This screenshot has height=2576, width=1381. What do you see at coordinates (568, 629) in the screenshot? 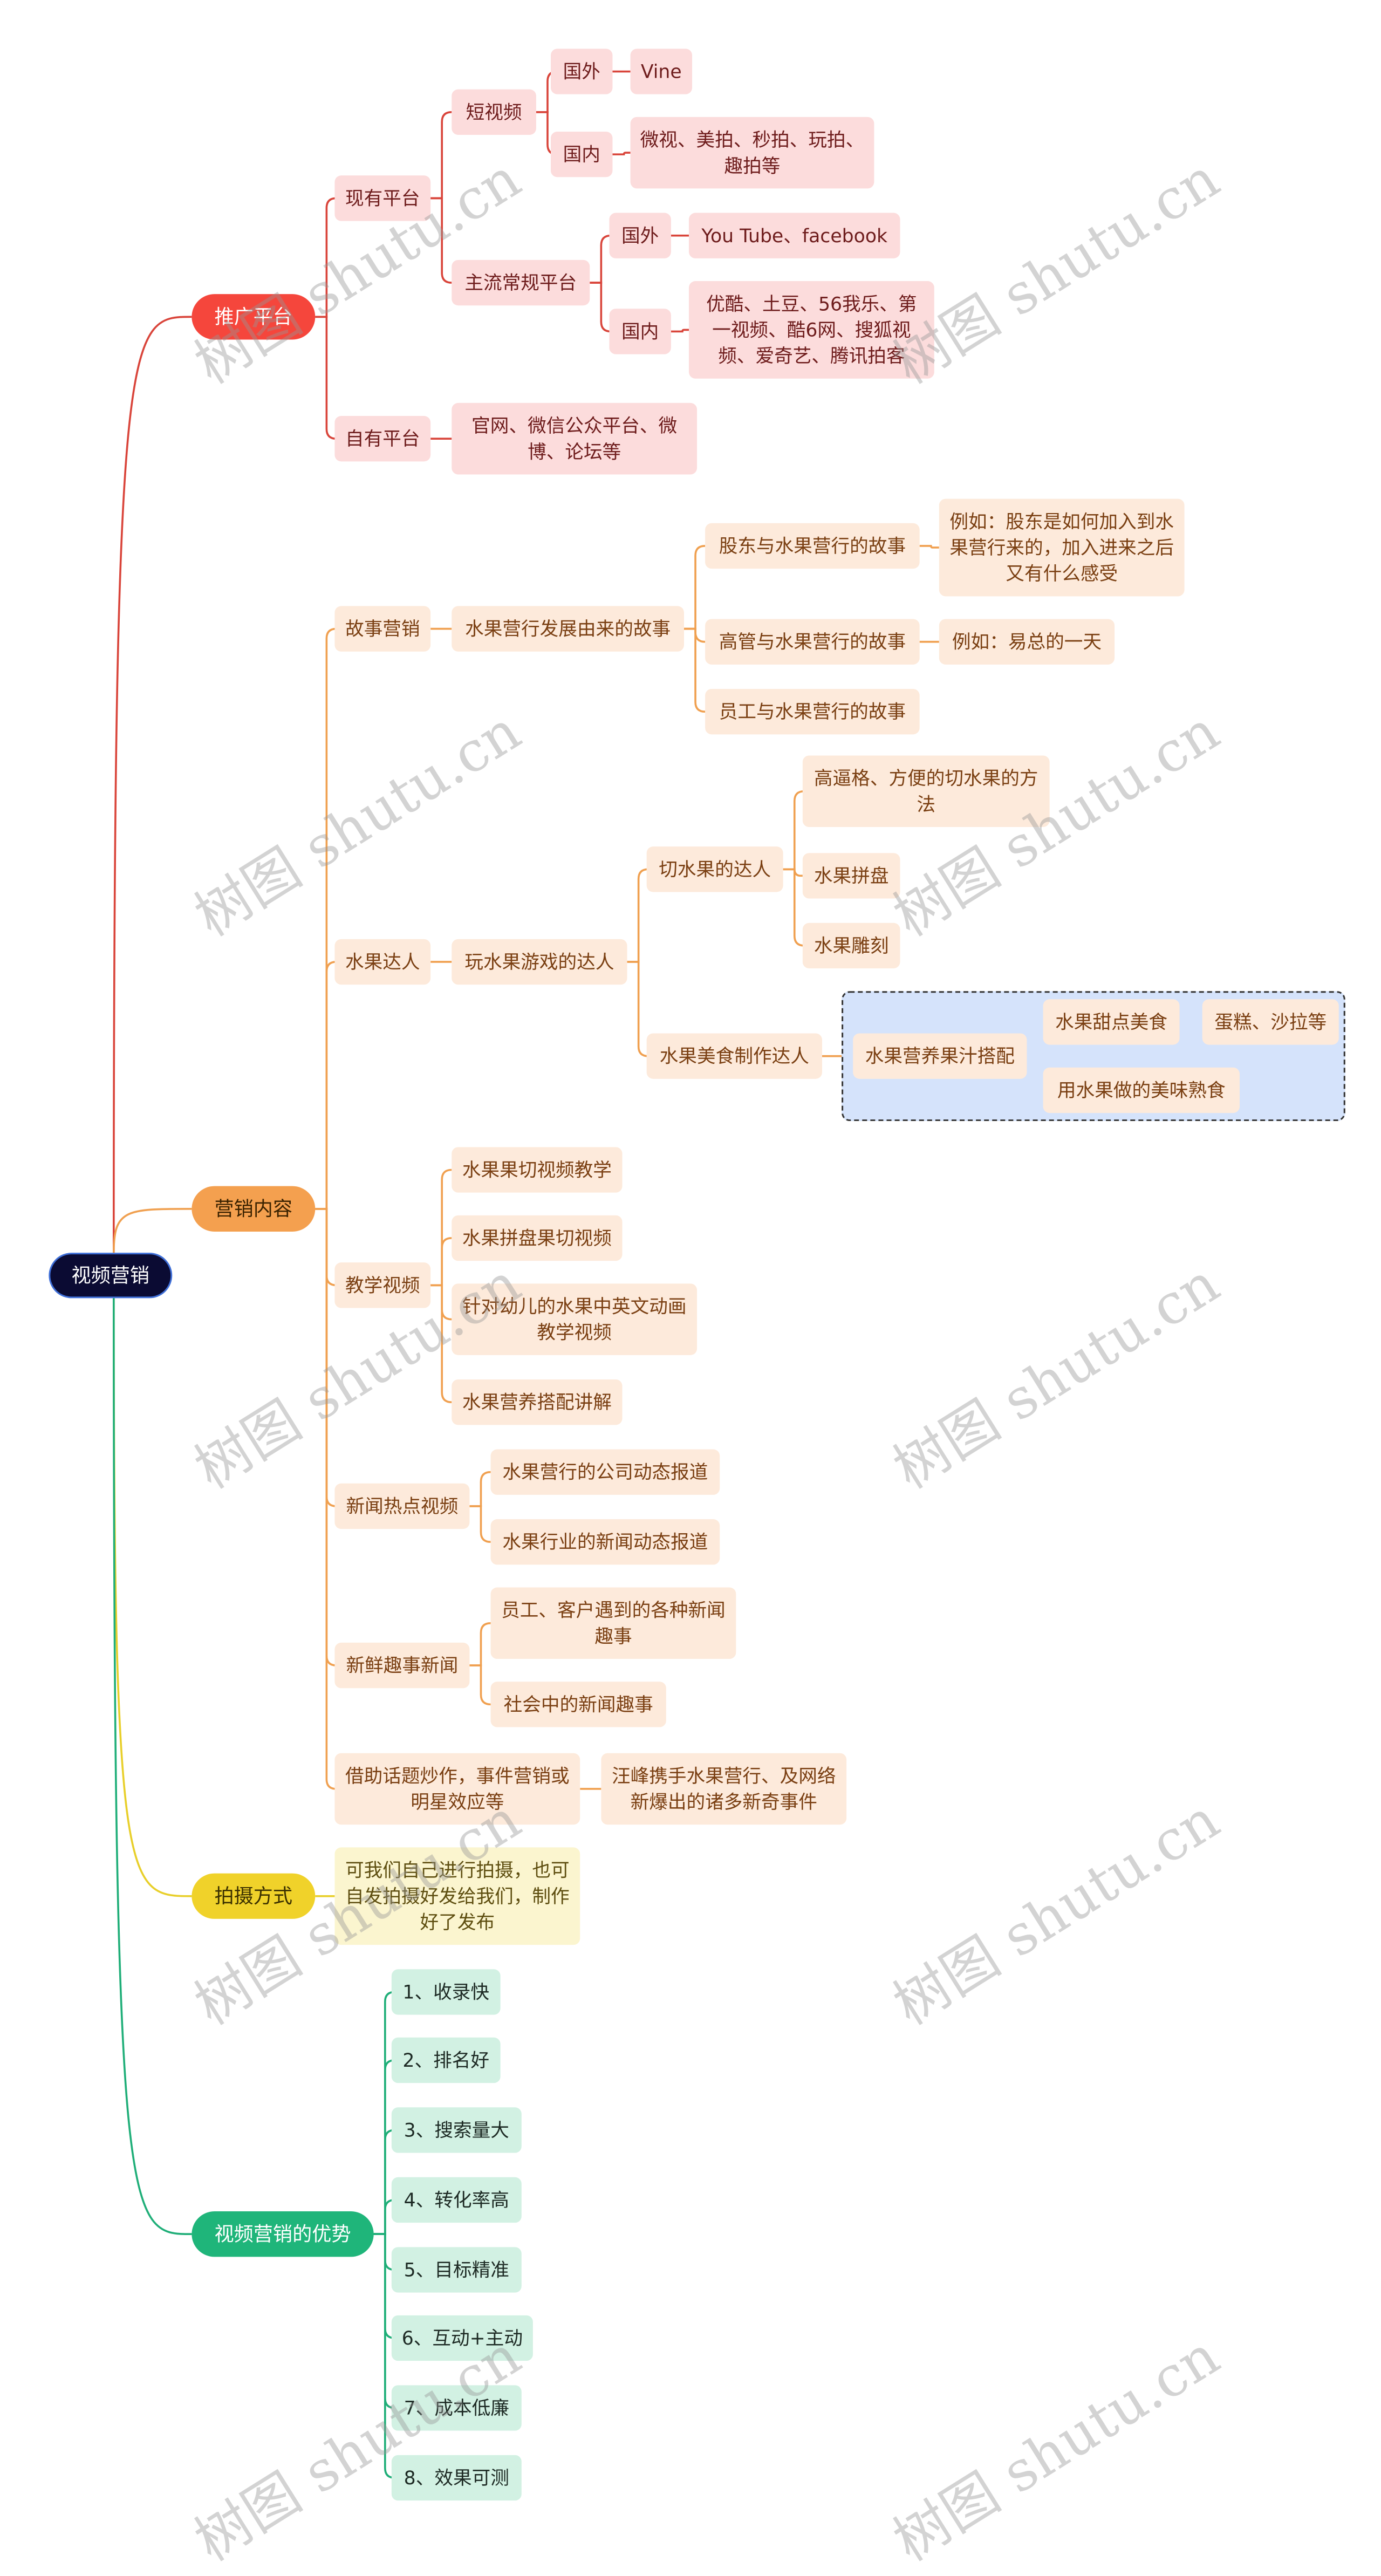
I see `node-story-origin: 水果营行发展由来的故事` at bounding box center [568, 629].